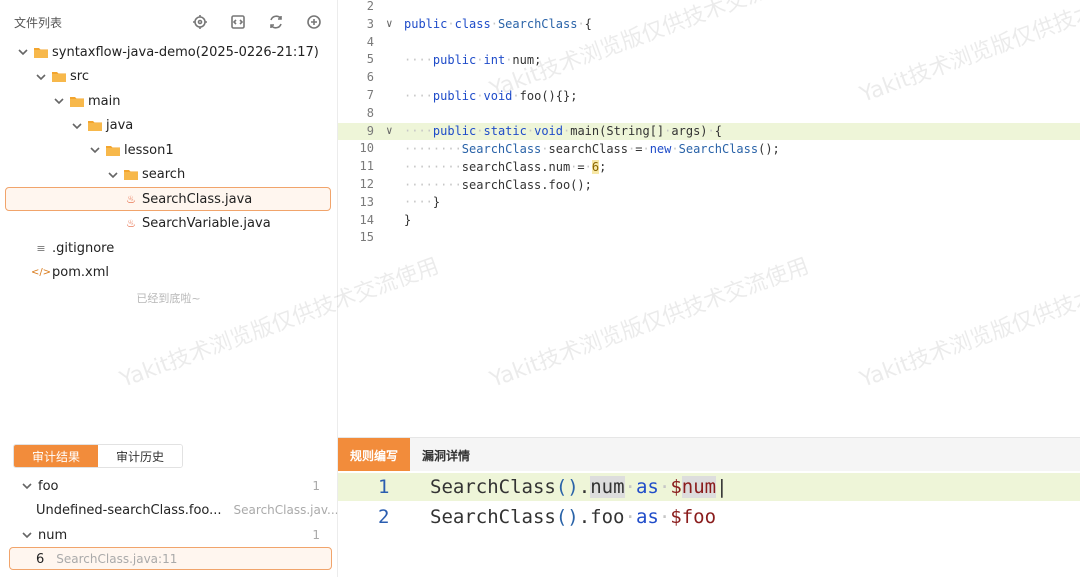 The width and height of the screenshot is (1080, 577). What do you see at coordinates (149, 150) in the screenshot?
I see `tree-item-label: lesson1` at bounding box center [149, 150].